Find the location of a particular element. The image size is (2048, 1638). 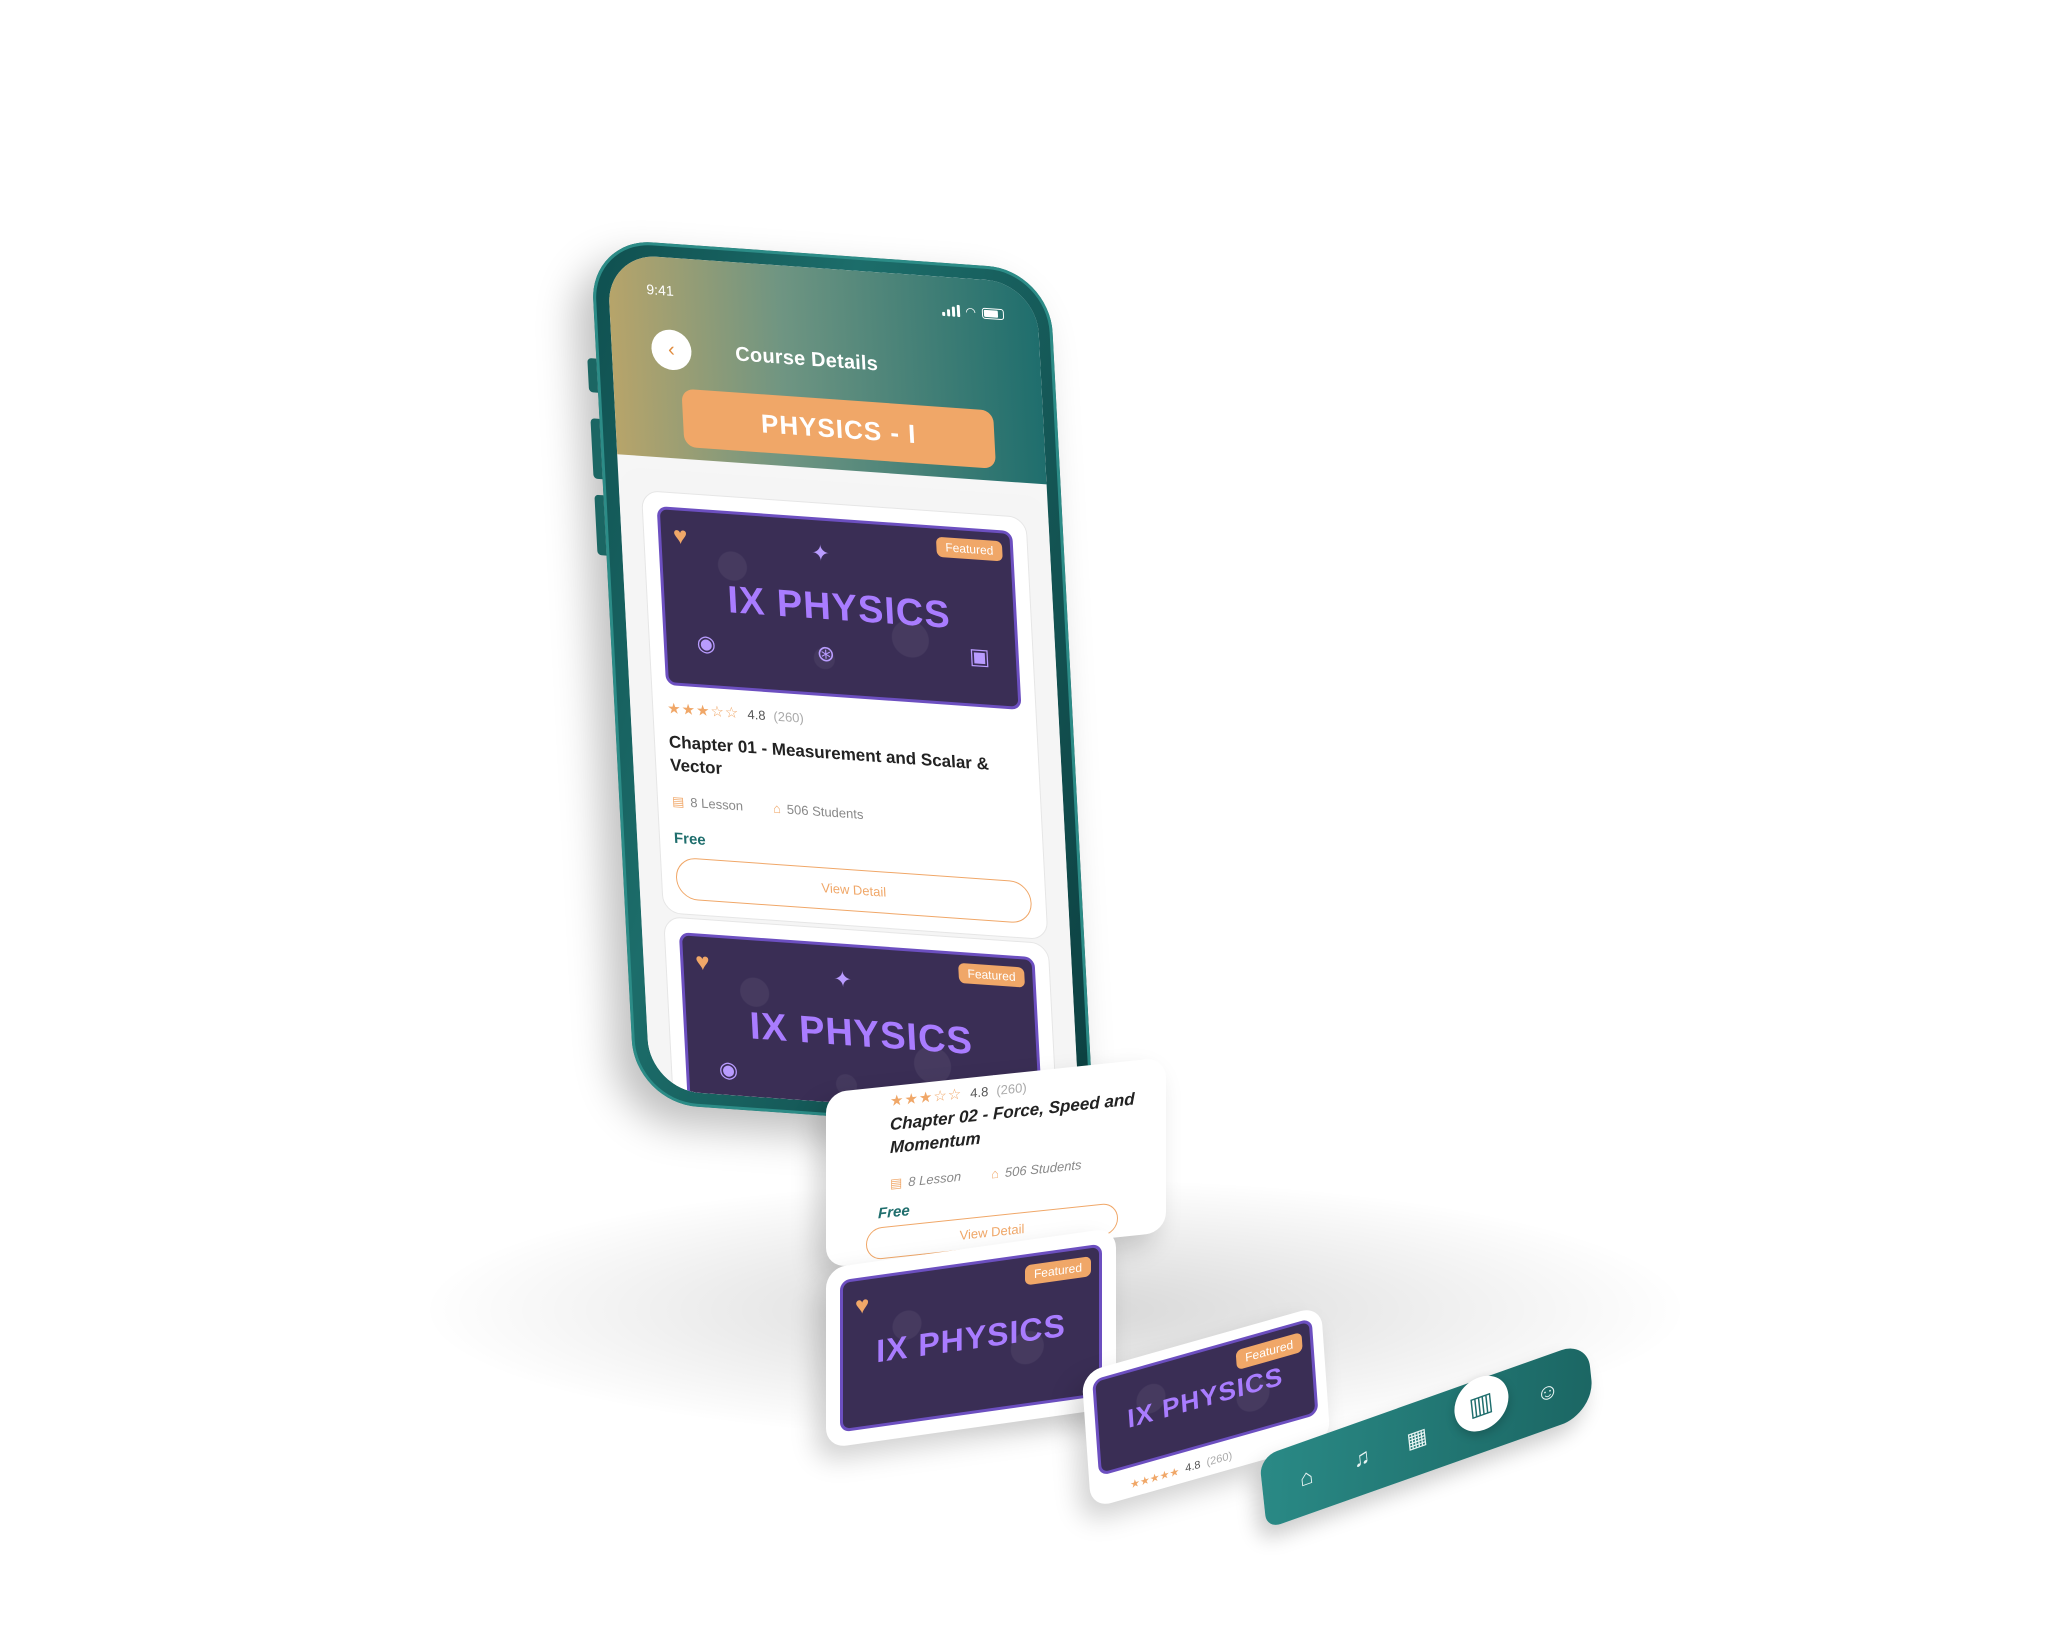

chevron-left-icon: ‹ is located at coordinates (671, 349).